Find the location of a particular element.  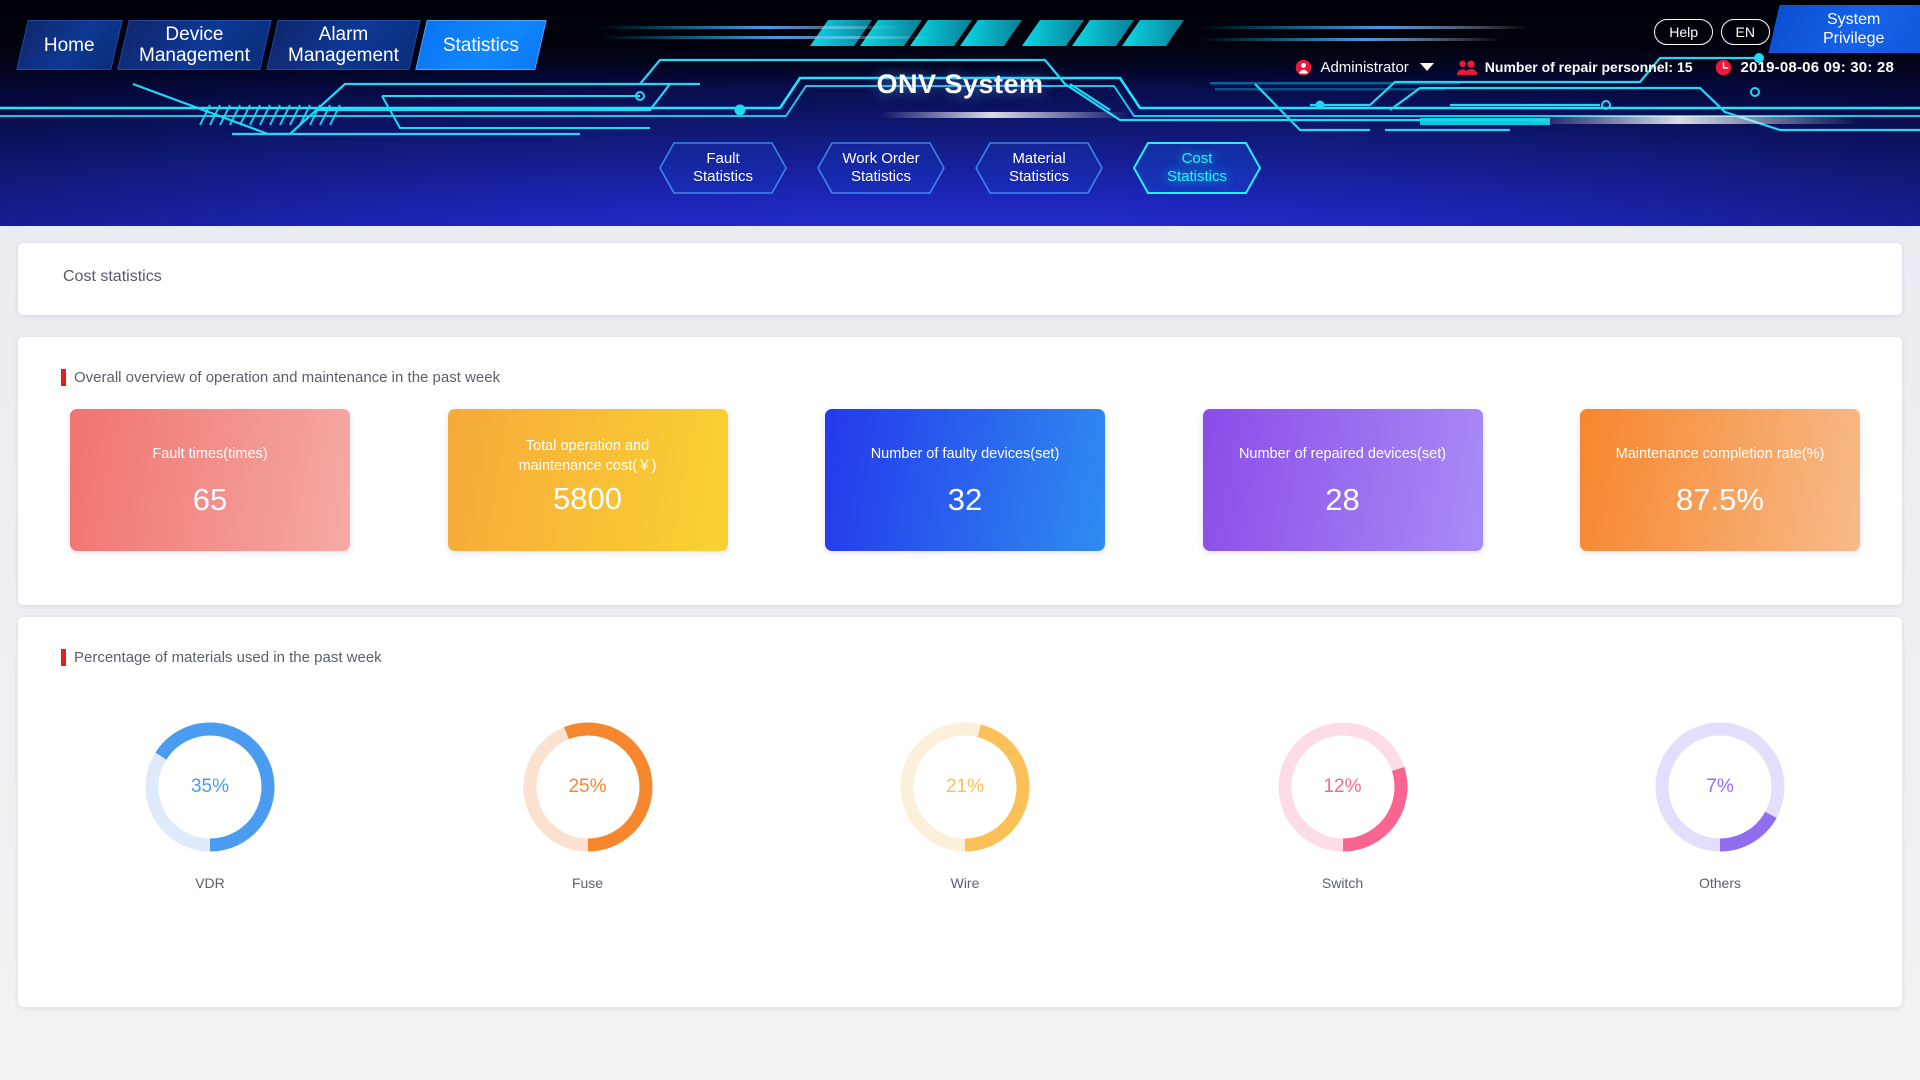

donut-ring: 21% is located at coordinates (965, 787).